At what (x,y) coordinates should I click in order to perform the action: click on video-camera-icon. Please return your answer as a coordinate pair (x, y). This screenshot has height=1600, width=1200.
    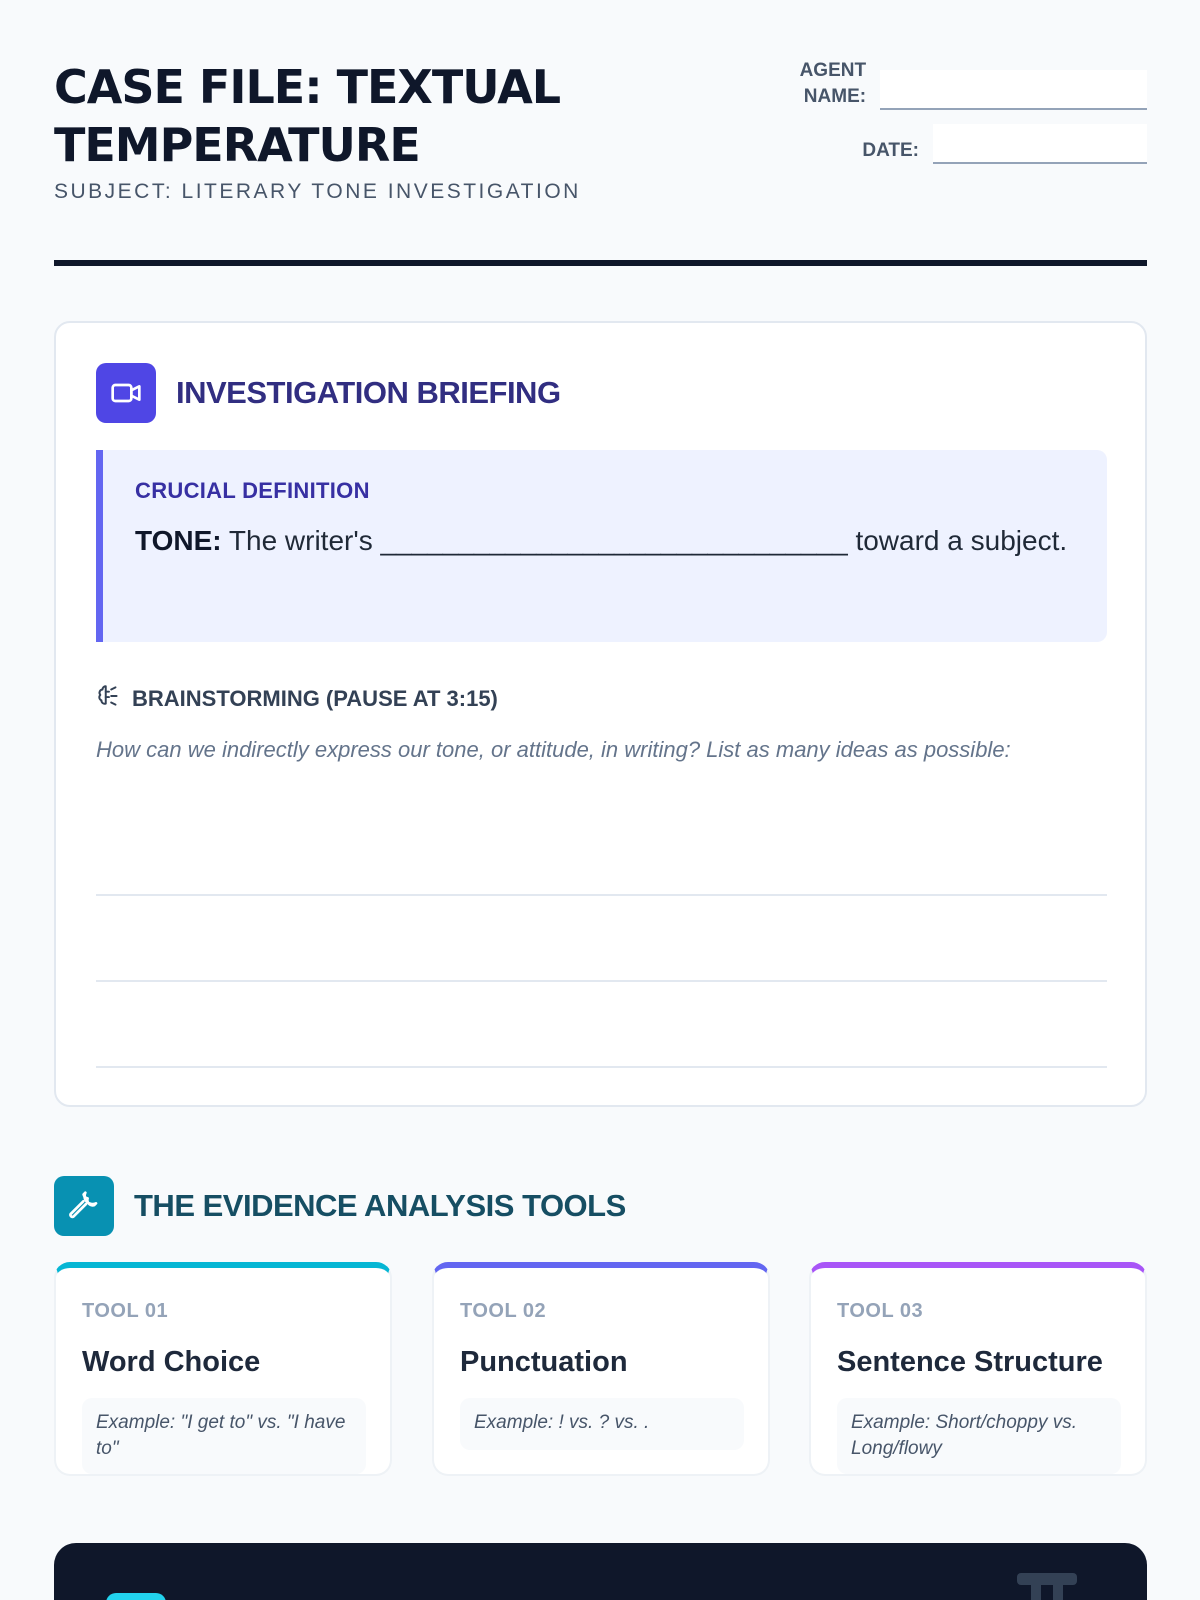
    Looking at the image, I should click on (126, 393).